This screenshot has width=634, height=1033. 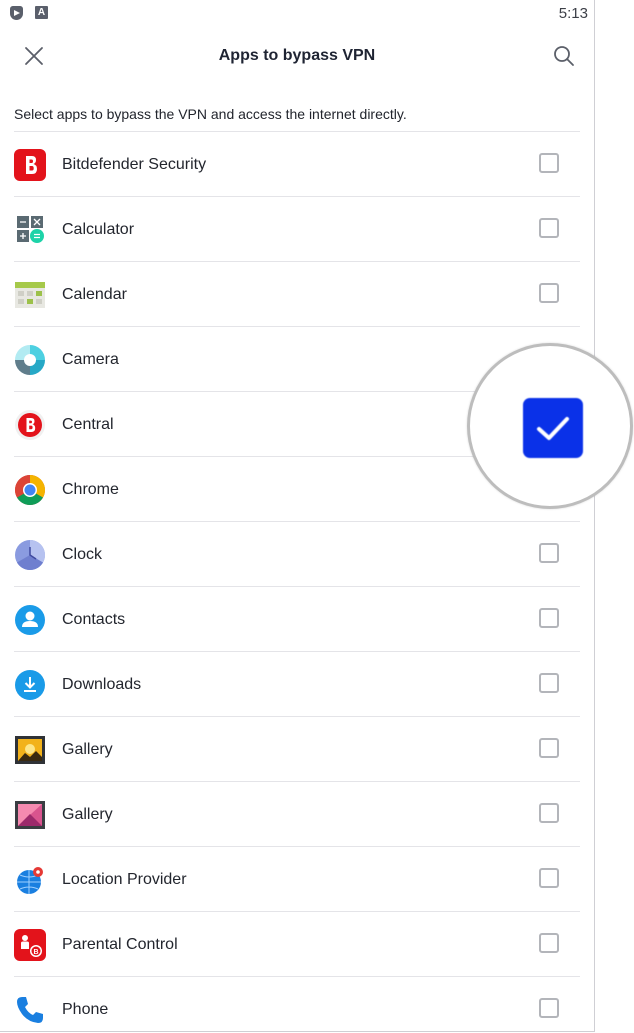 I want to click on central-icon, so click(x=30, y=425).